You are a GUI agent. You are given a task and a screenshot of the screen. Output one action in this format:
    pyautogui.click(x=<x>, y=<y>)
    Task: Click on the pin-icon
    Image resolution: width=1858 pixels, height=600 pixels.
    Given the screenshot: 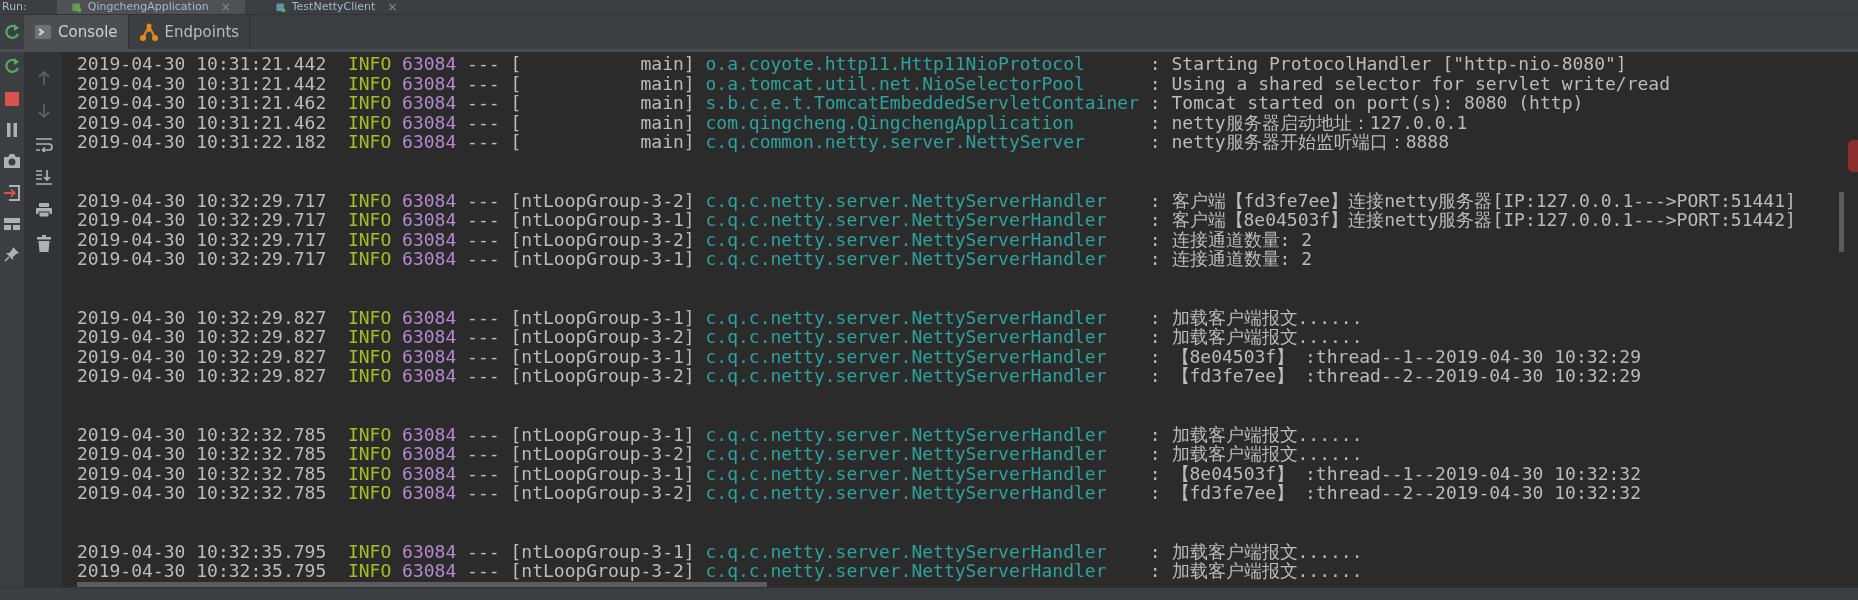 What is the action you would take?
    pyautogui.click(x=12, y=254)
    